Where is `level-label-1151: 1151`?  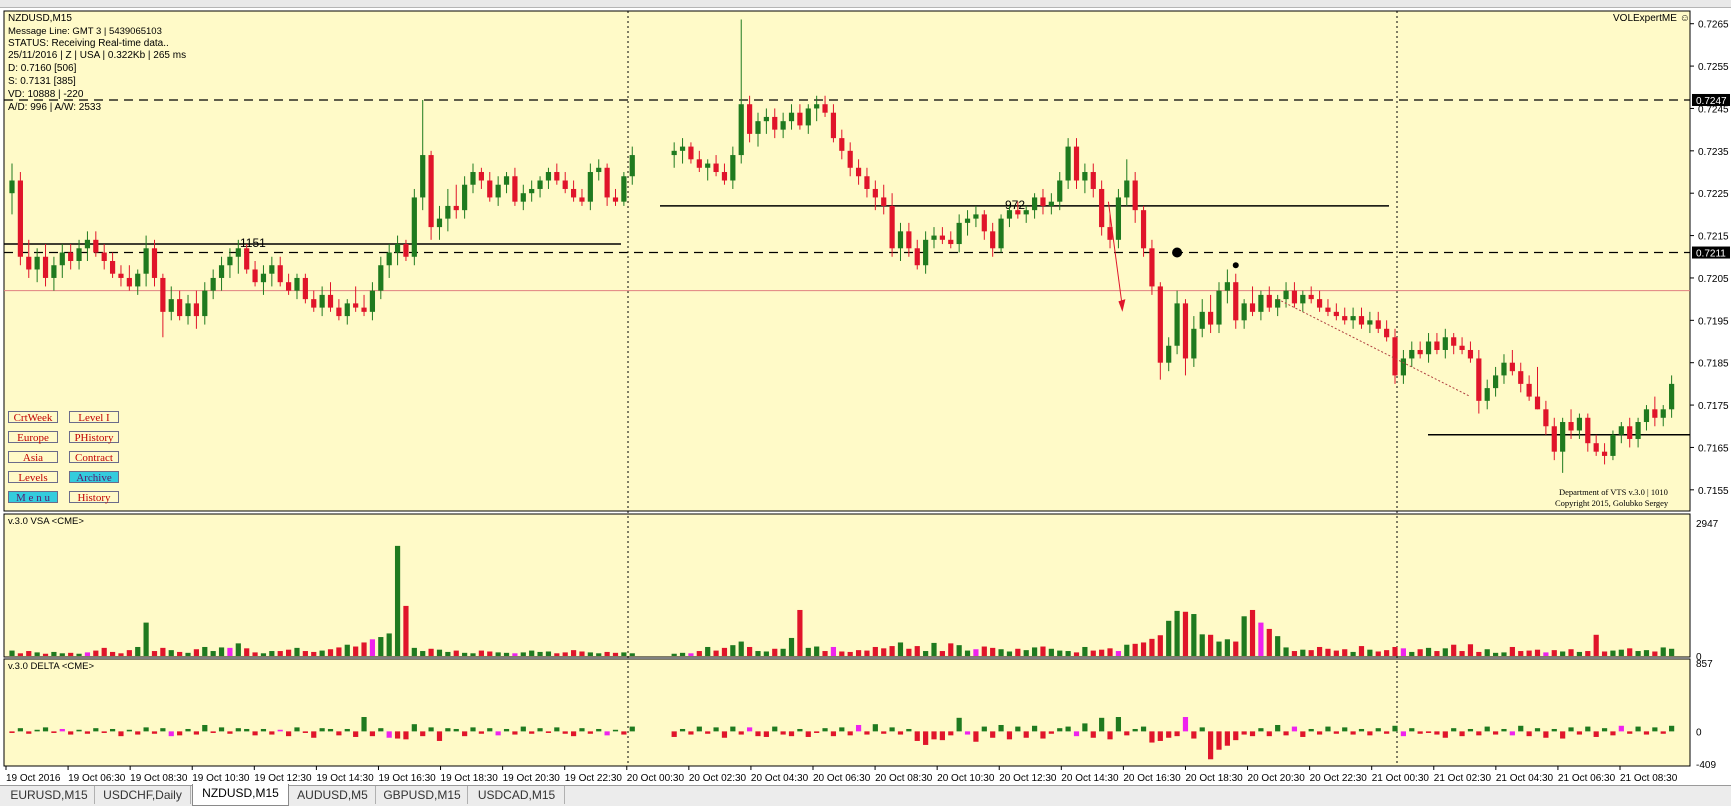 level-label-1151: 1151 is located at coordinates (253, 243).